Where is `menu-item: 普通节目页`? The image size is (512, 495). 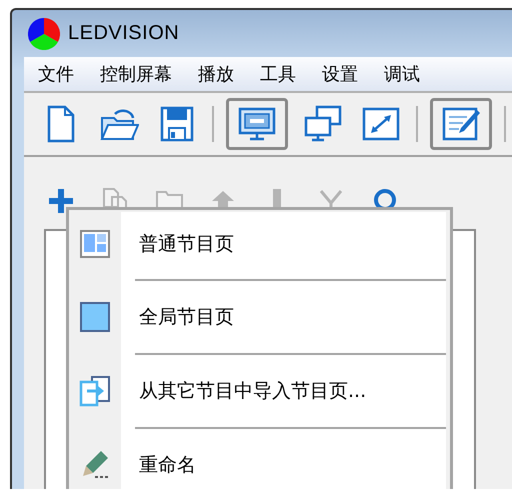
menu-item: 普通节目页 is located at coordinates (257, 244).